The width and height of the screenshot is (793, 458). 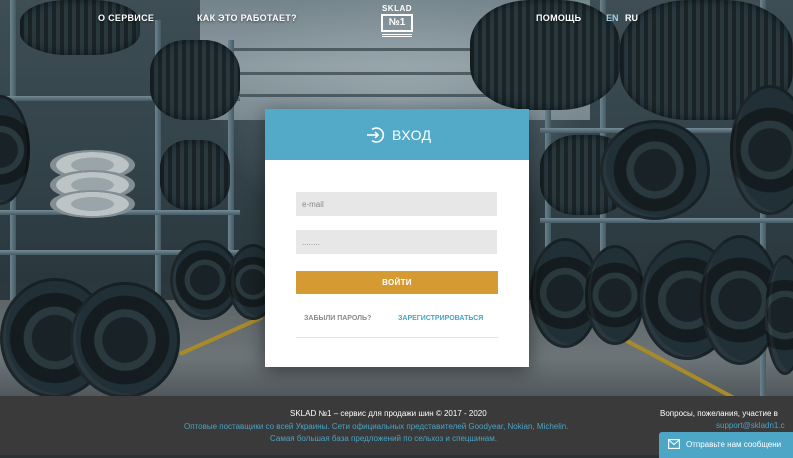 I want to click on email-field, so click(x=396, y=204).